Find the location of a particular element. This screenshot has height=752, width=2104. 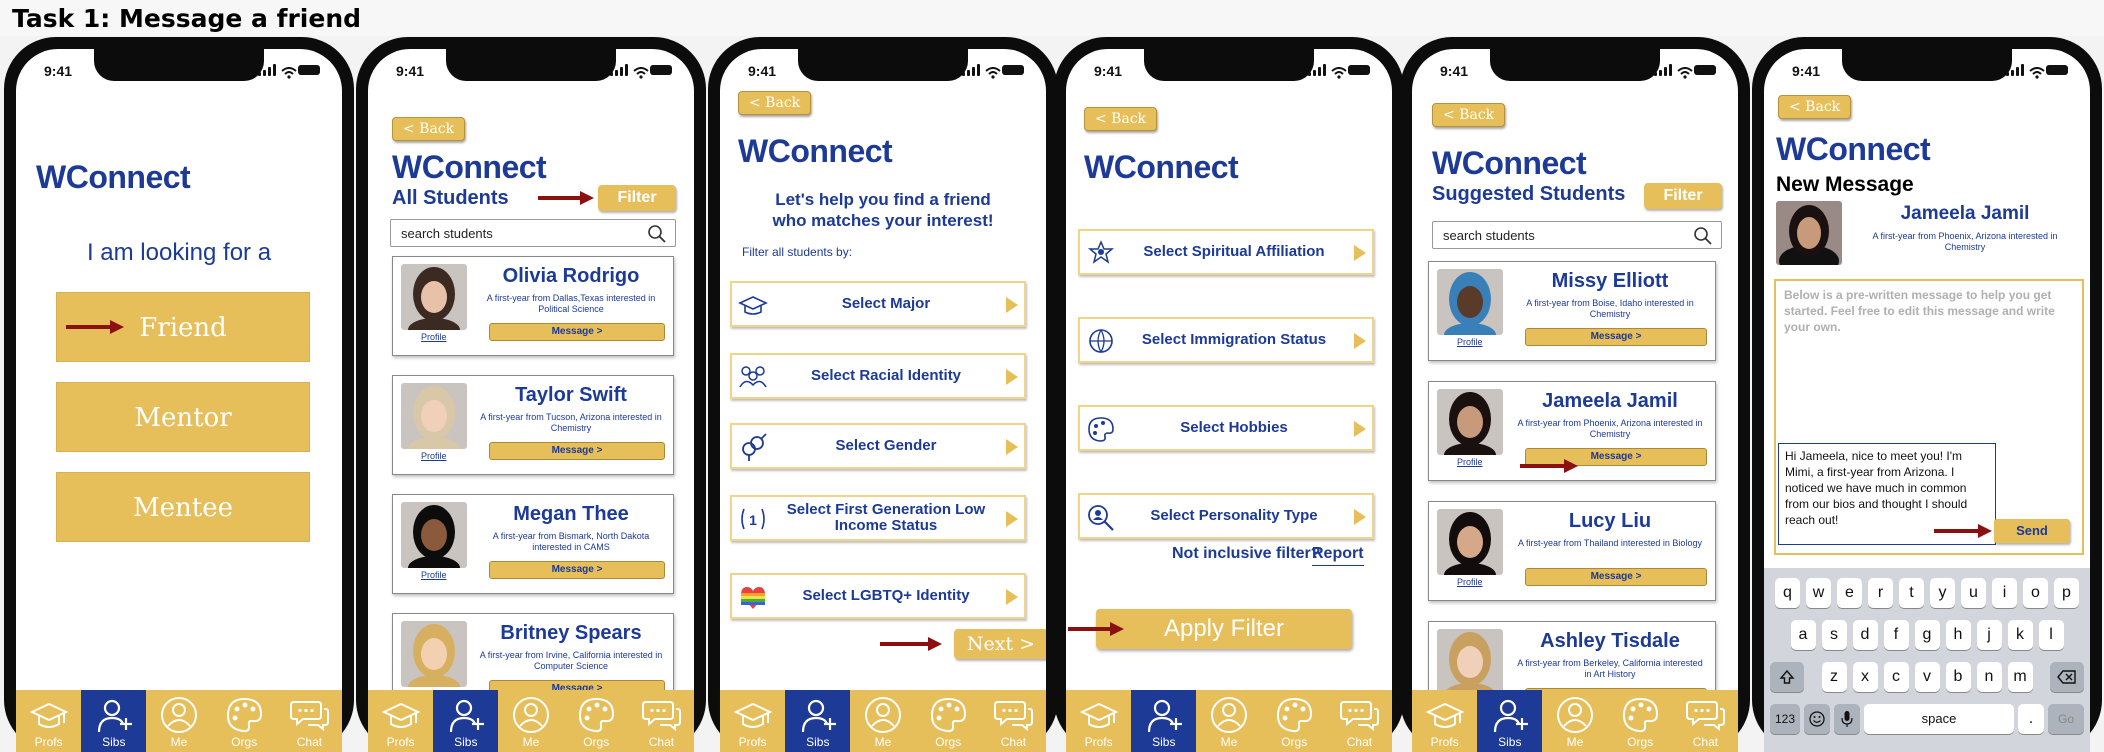

filter-select: Select Personality Type is located at coordinates (1226, 516).